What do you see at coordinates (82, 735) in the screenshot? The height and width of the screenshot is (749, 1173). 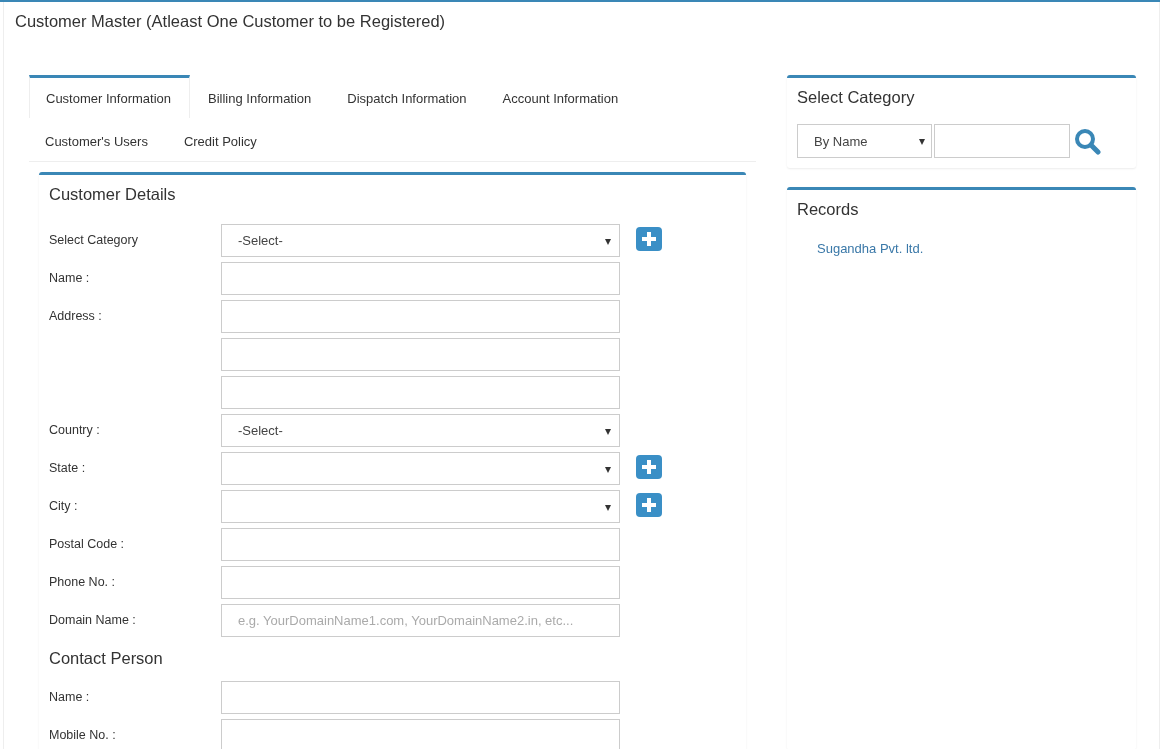 I see `field-label: Mobile No. :` at bounding box center [82, 735].